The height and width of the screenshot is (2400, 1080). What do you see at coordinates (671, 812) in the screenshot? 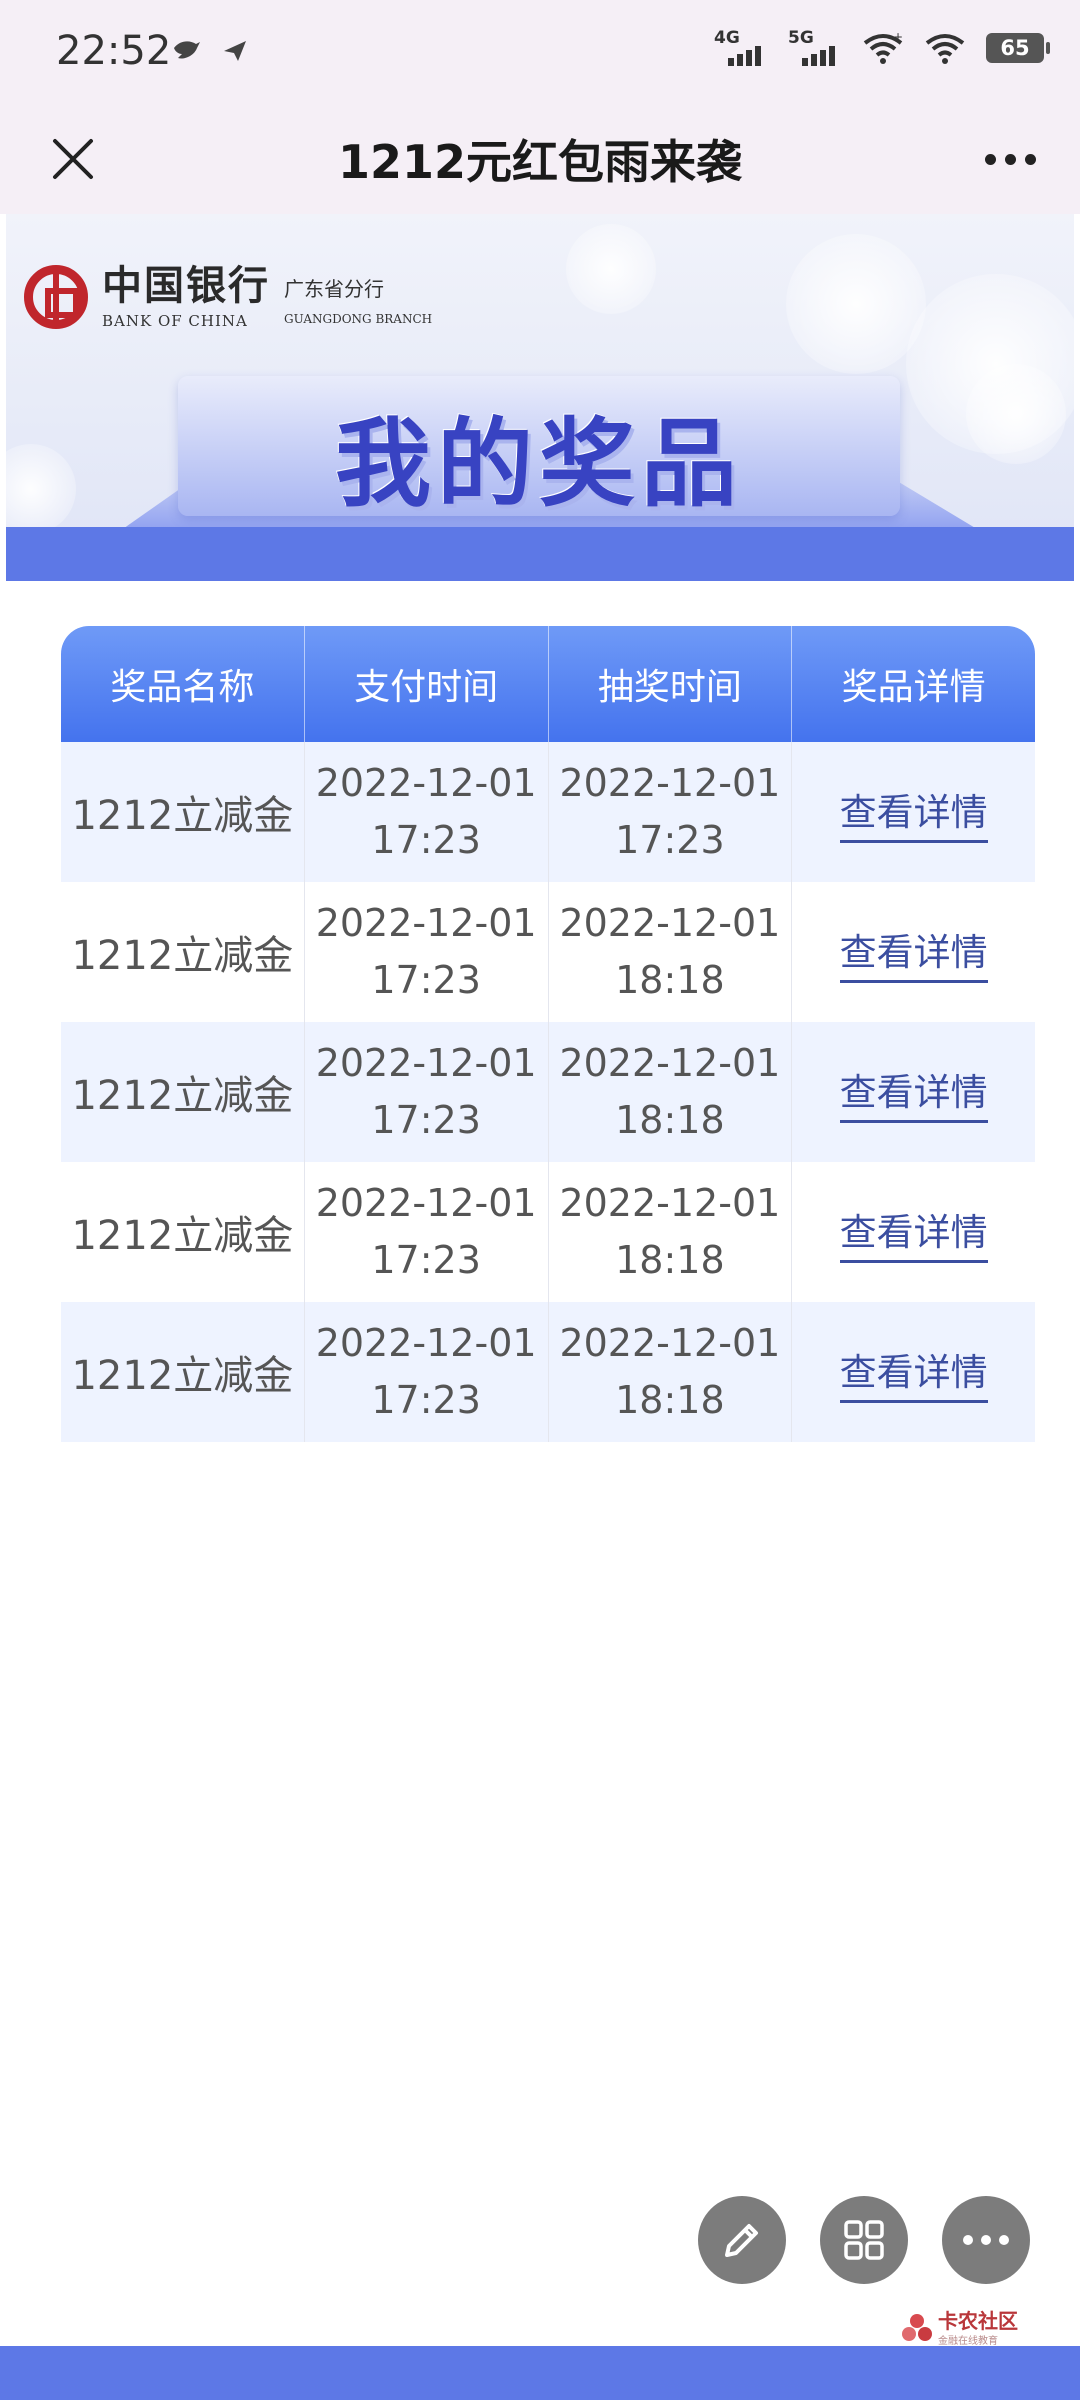
I see `draw-time: 2022-12-01 17:23` at bounding box center [671, 812].